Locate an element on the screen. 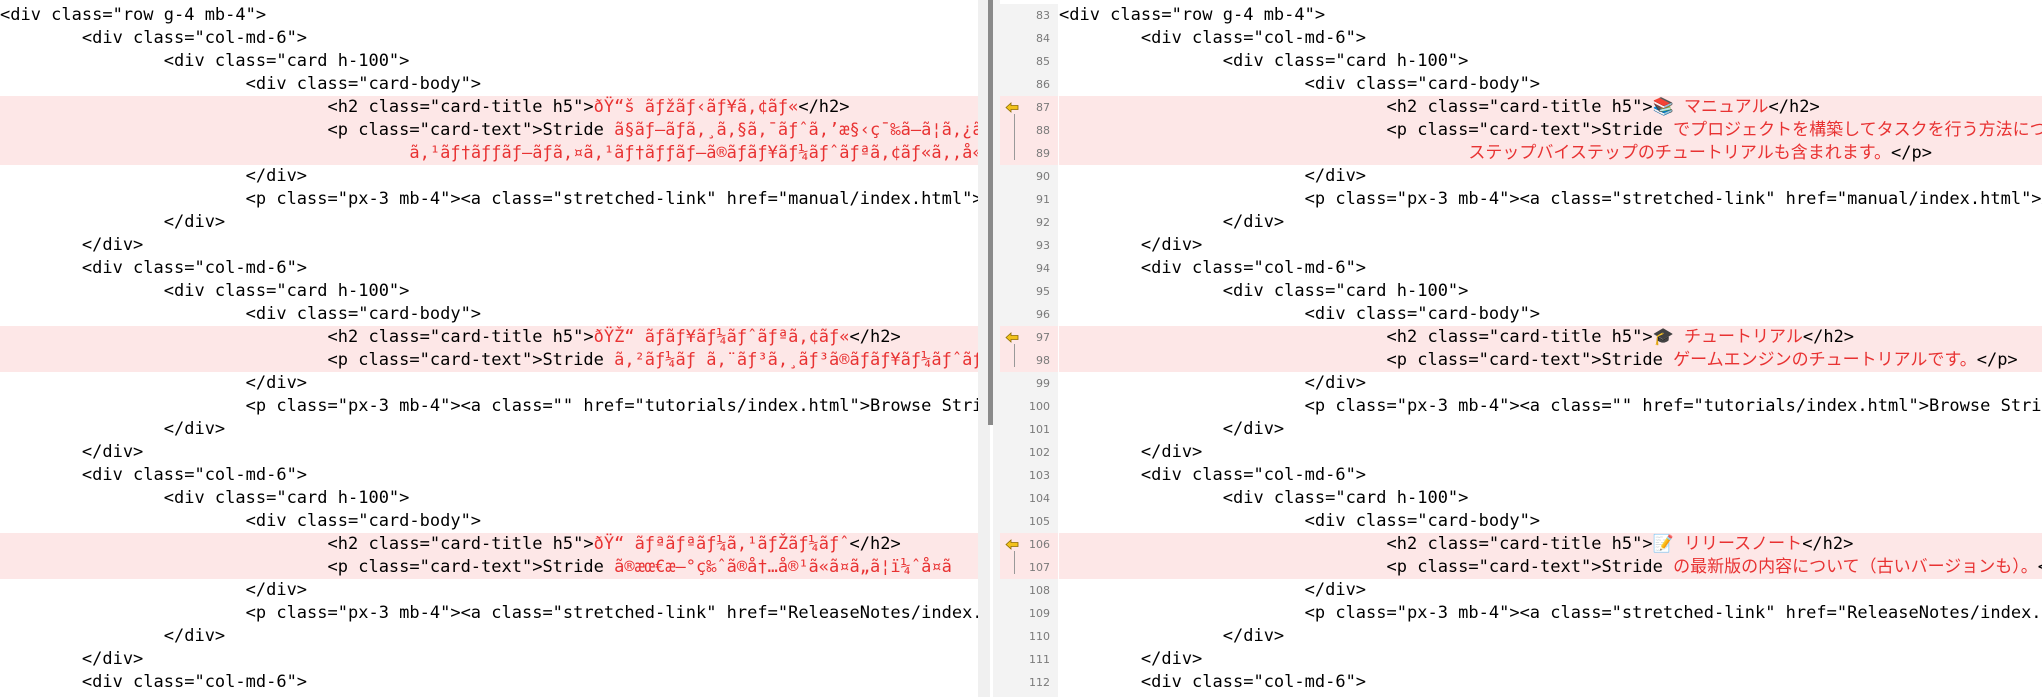 The height and width of the screenshot is (697, 2042). code-text: <h2 class="card-title h5"> is located at coordinates (297, 337).